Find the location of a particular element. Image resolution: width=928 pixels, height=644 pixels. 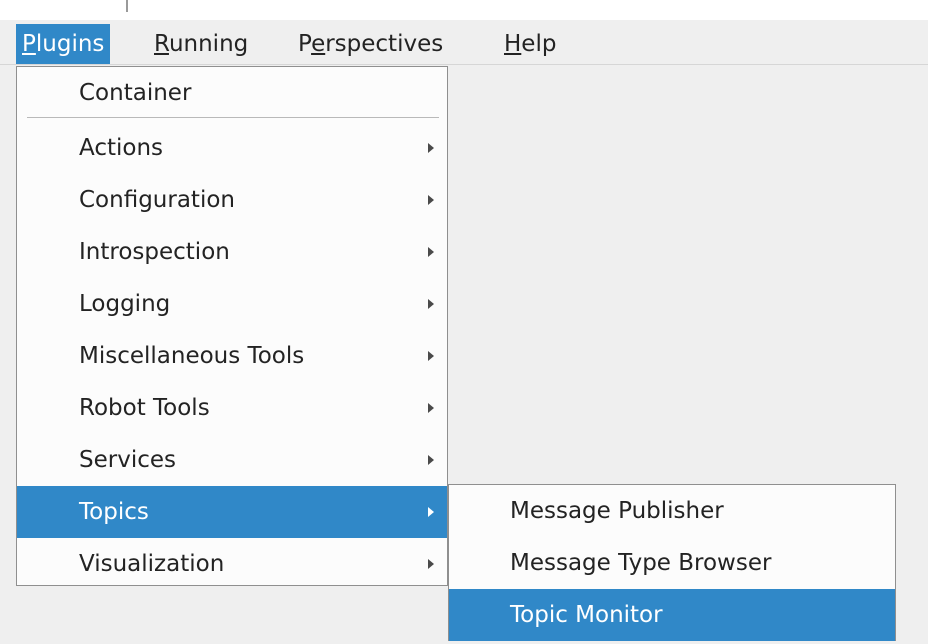

submenu-item-label: Message Type Browser is located at coordinates (641, 563).